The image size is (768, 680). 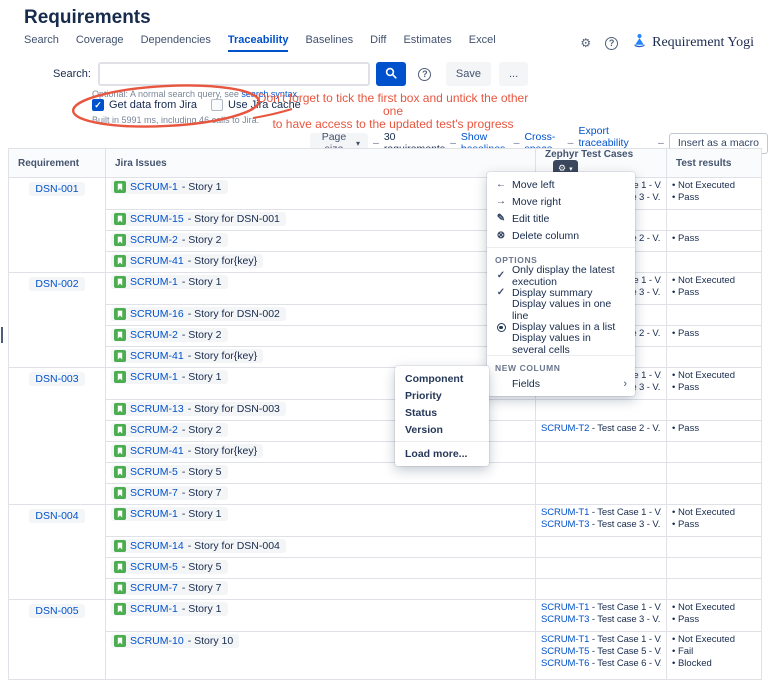 I want to click on tab-baselines: Baselines, so click(x=329, y=43).